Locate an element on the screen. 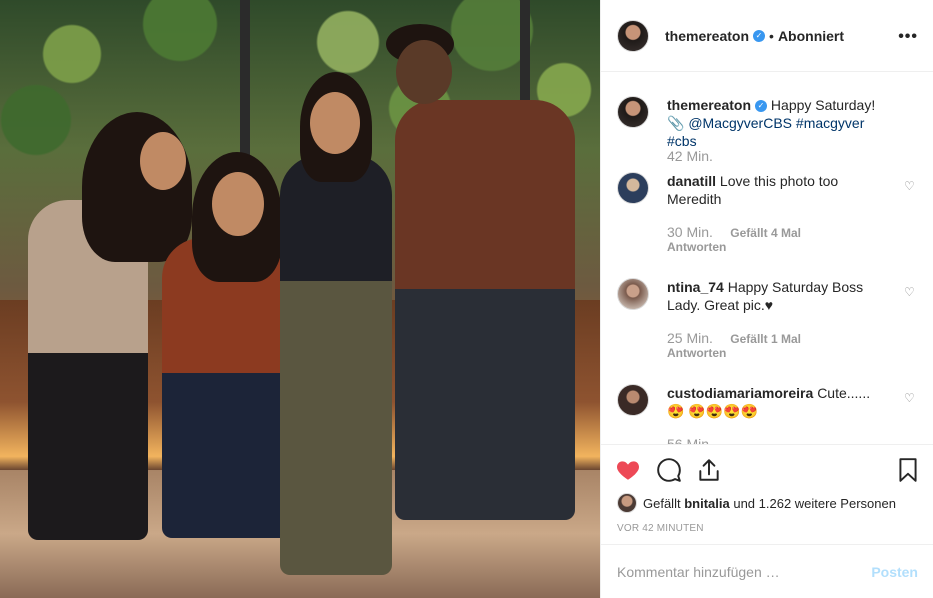  comment-meta: 56 Min. is located at coordinates (690, 440).